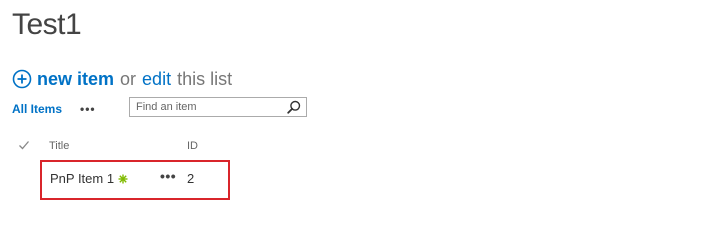 The width and height of the screenshot is (705, 241). What do you see at coordinates (135, 180) in the screenshot?
I see `table-row: PnP Item 1 ••• 2` at bounding box center [135, 180].